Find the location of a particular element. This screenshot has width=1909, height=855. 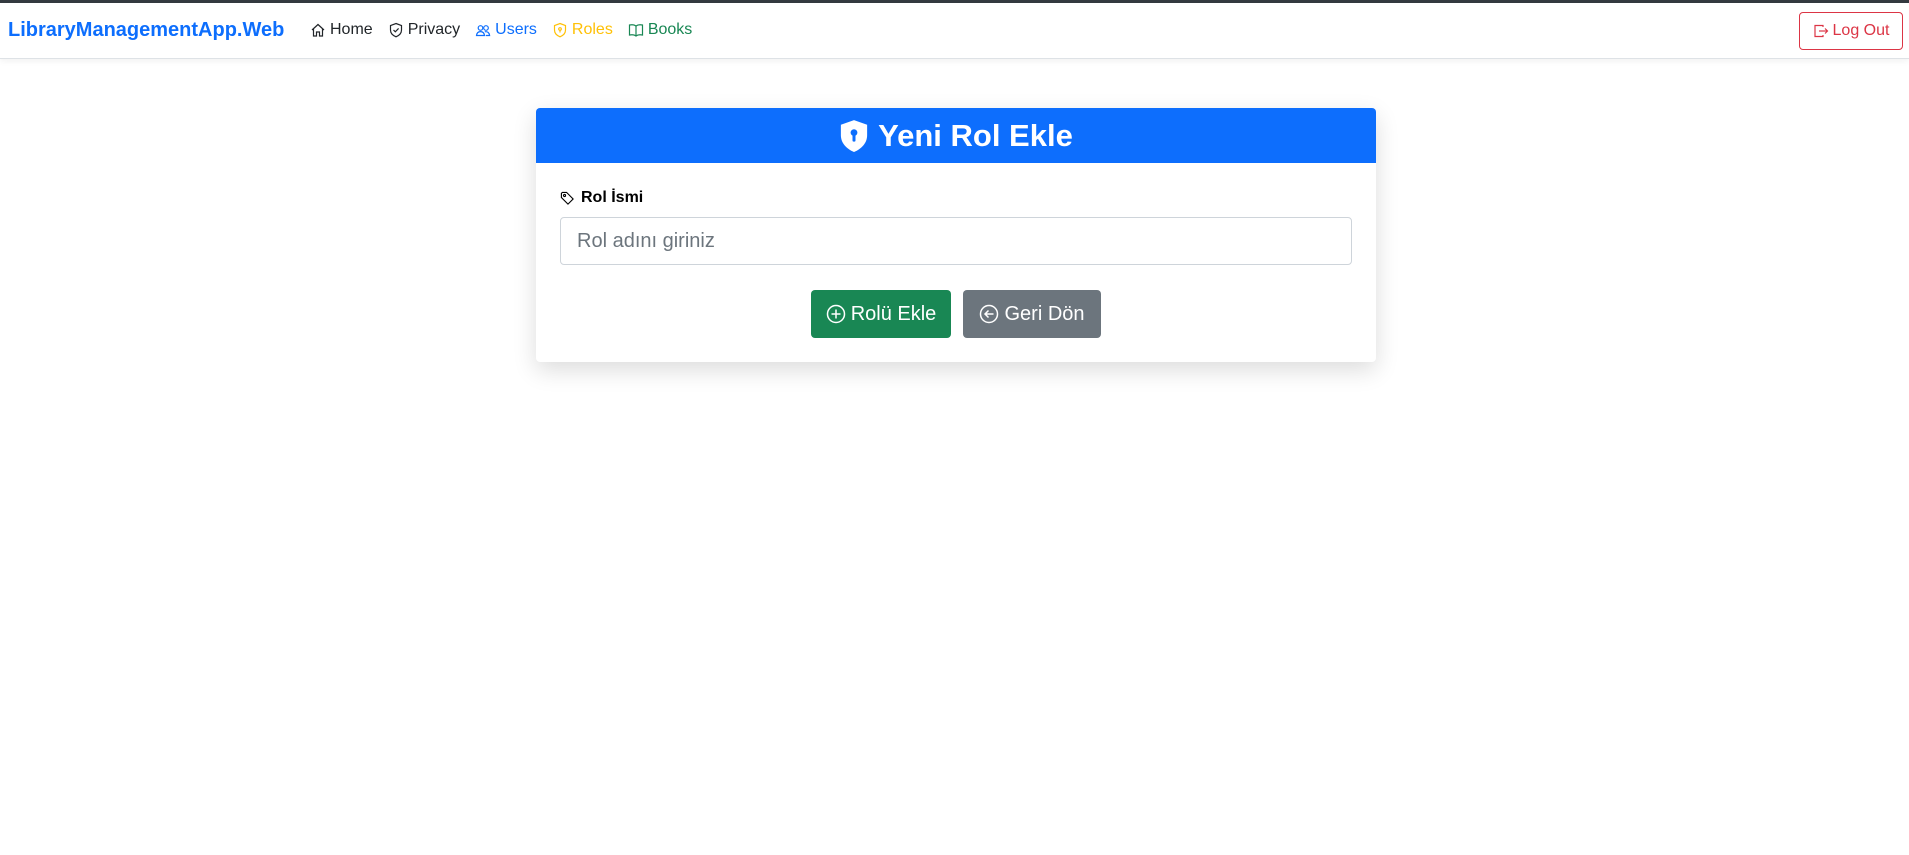

back-label: Geri Dön is located at coordinates (1044, 313).